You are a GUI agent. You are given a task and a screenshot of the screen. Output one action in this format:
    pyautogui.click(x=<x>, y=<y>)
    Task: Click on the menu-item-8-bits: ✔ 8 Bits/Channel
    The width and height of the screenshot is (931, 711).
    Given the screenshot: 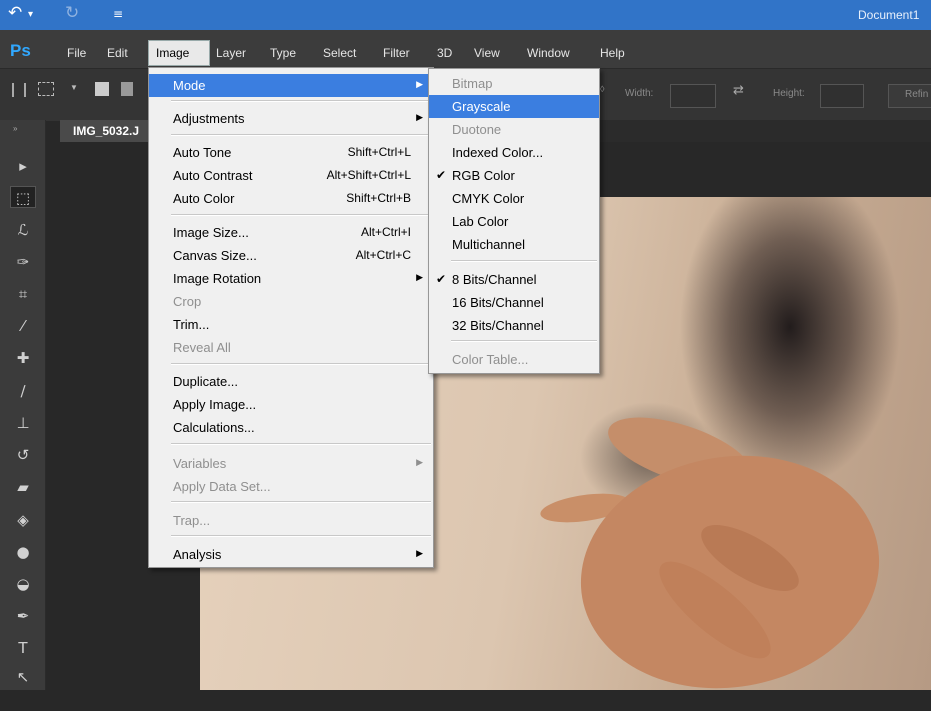 What is the action you would take?
    pyautogui.click(x=514, y=279)
    